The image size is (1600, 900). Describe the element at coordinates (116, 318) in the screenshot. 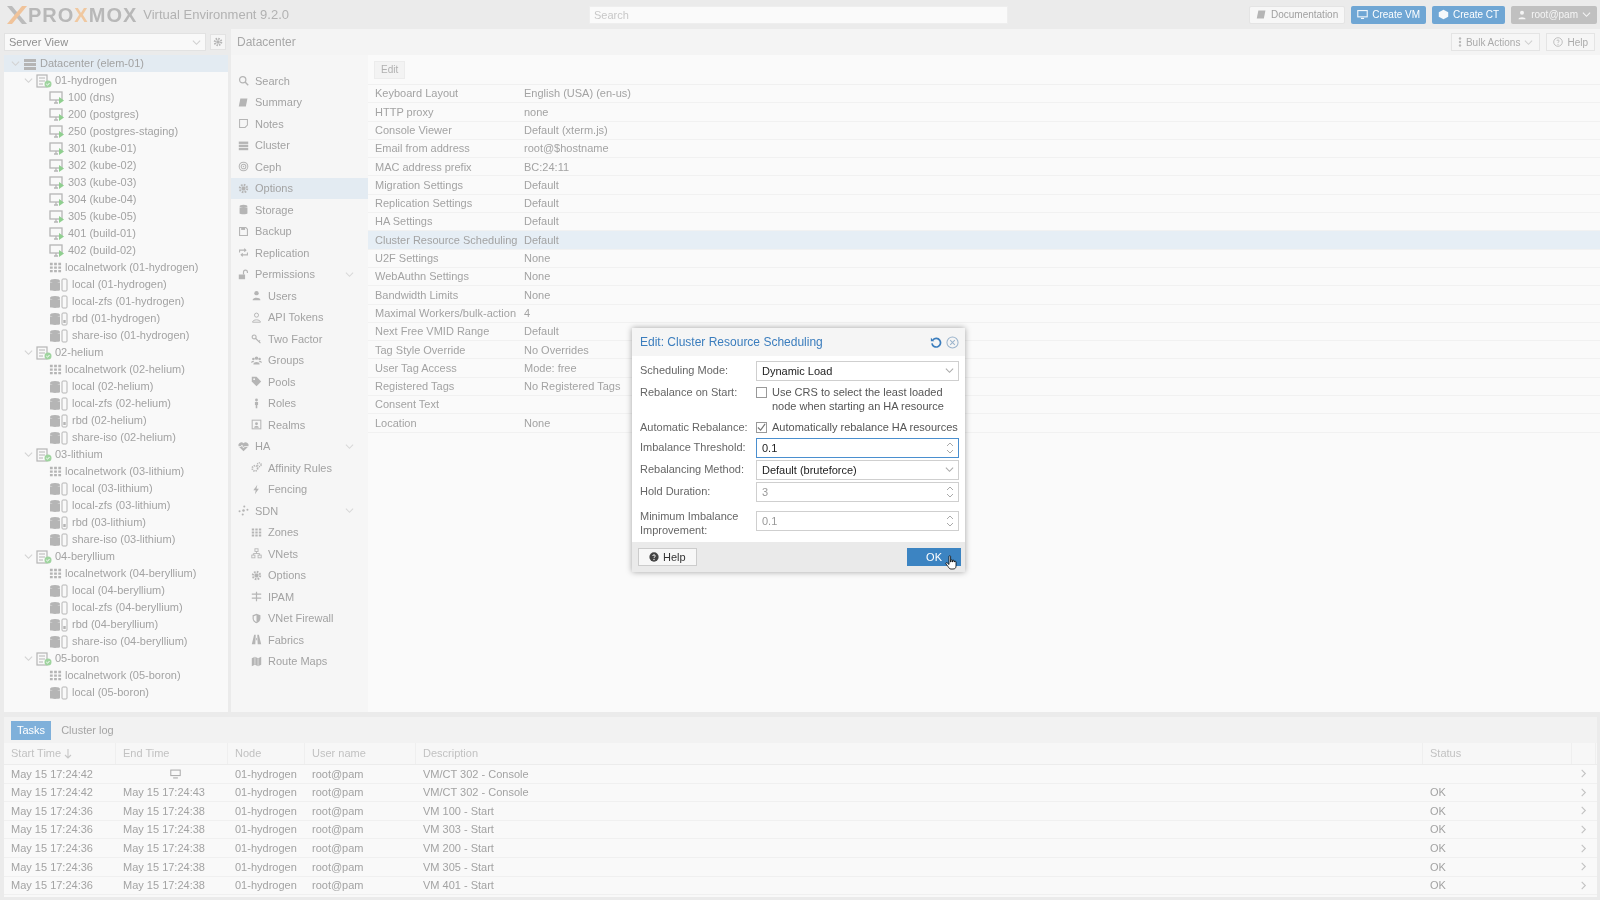

I see `tree-item: rbd (01-hydrogen)` at that location.